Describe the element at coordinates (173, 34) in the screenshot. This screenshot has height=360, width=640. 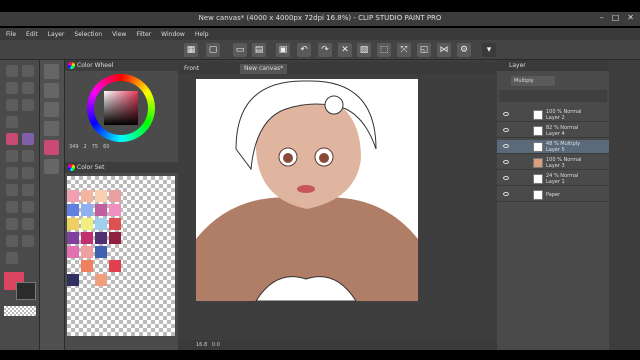
I see `menu-window: Window` at that location.